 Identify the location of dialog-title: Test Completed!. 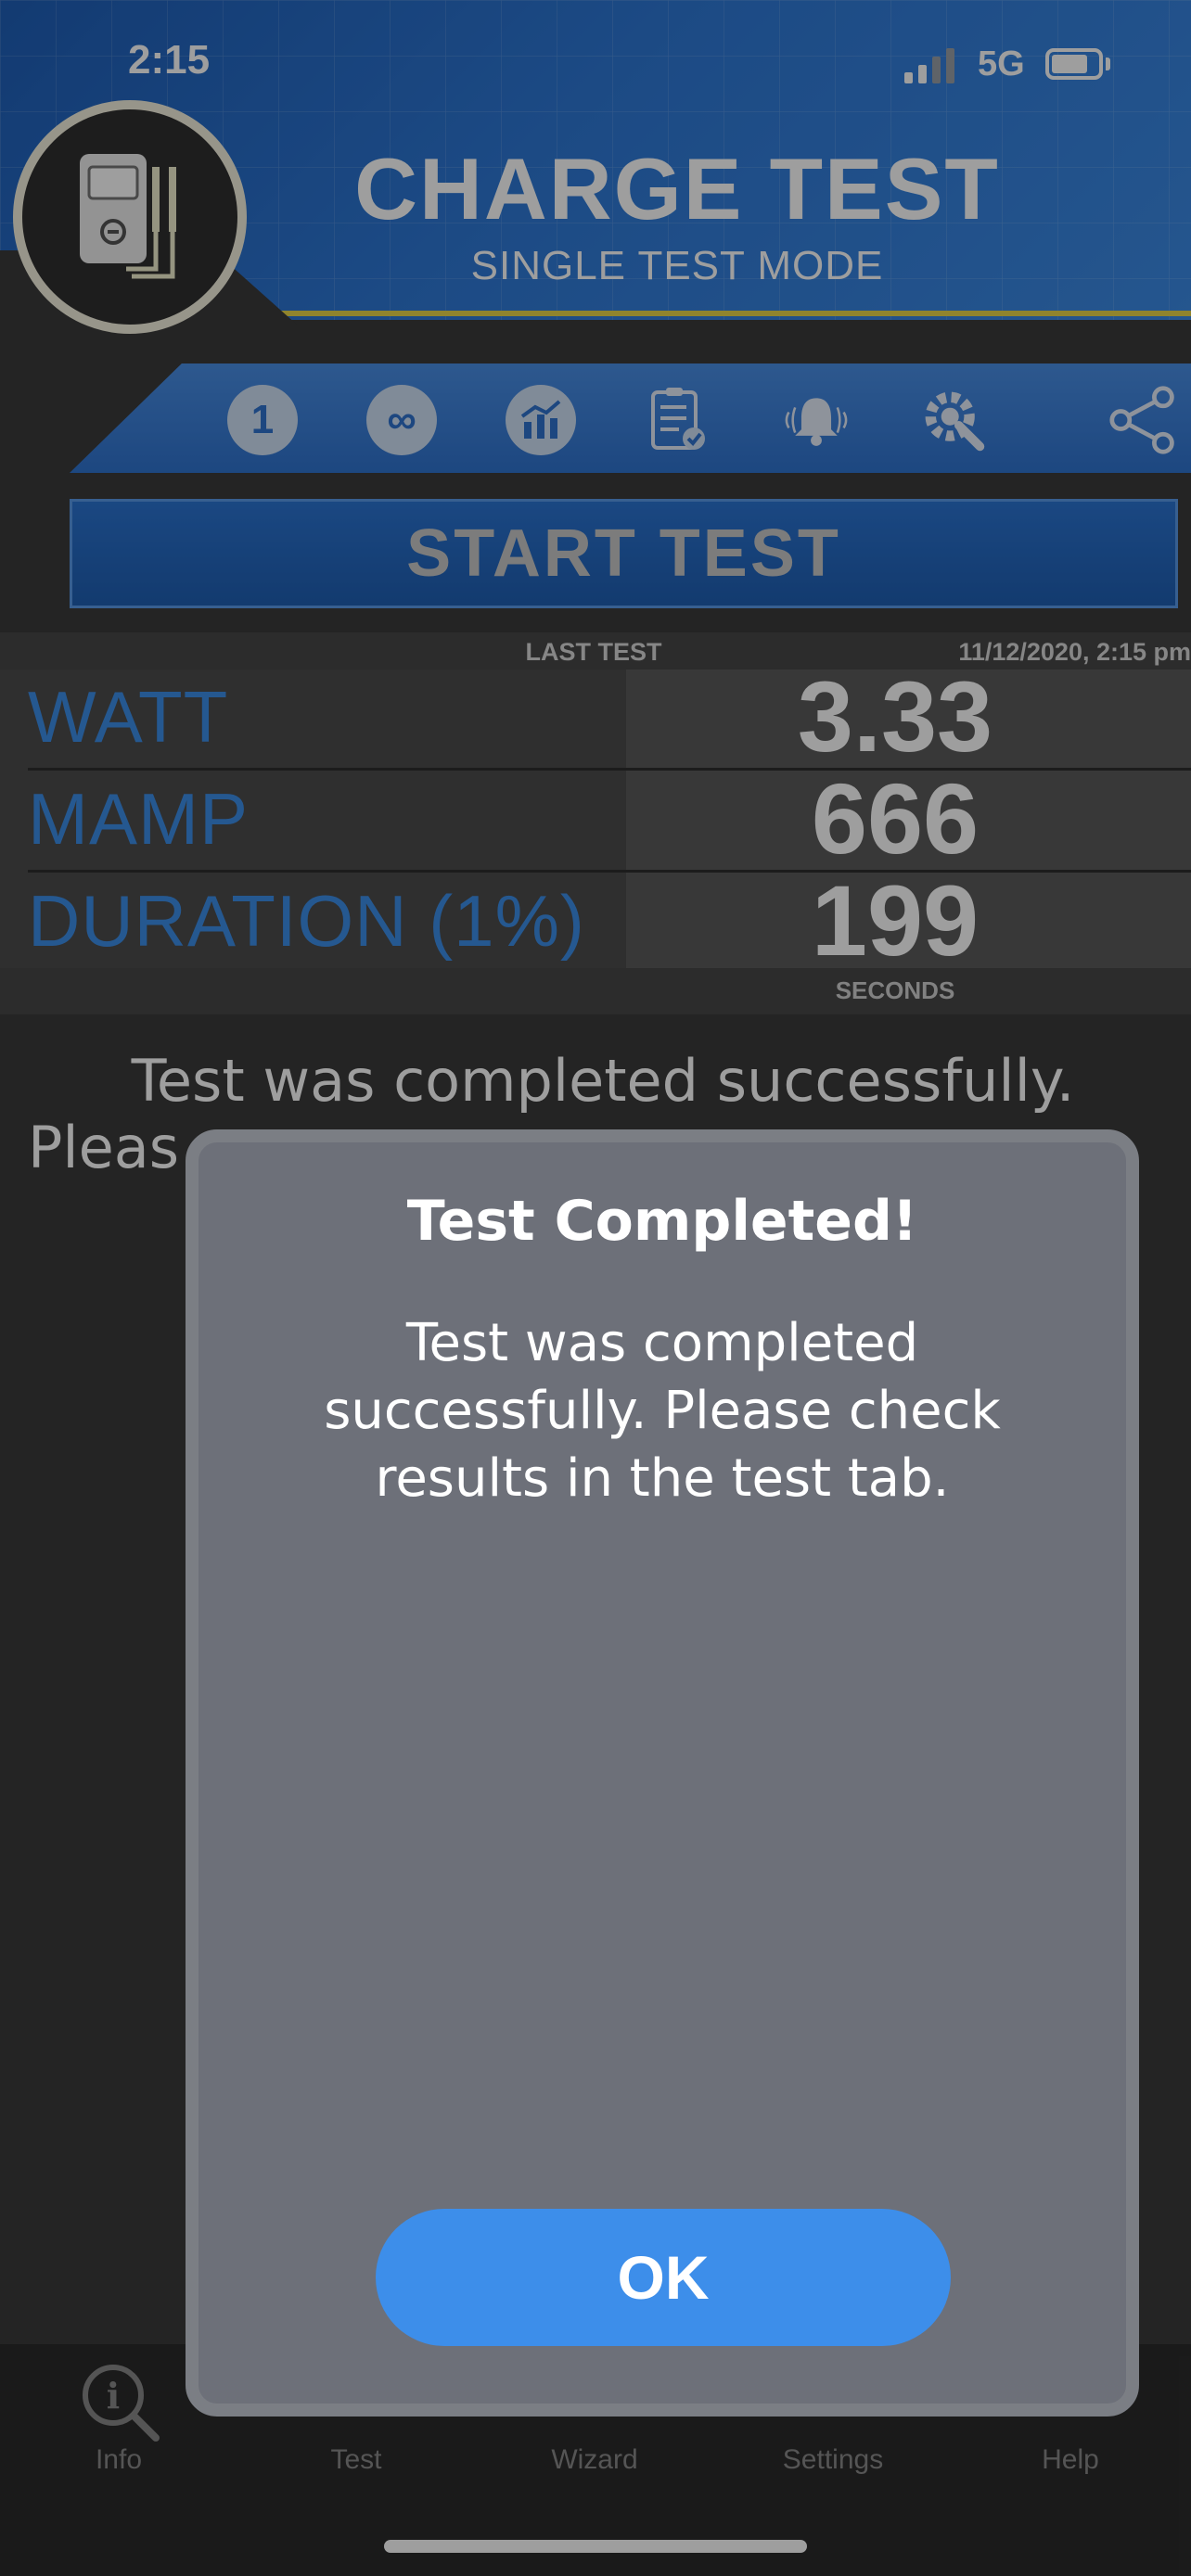
(662, 1222).